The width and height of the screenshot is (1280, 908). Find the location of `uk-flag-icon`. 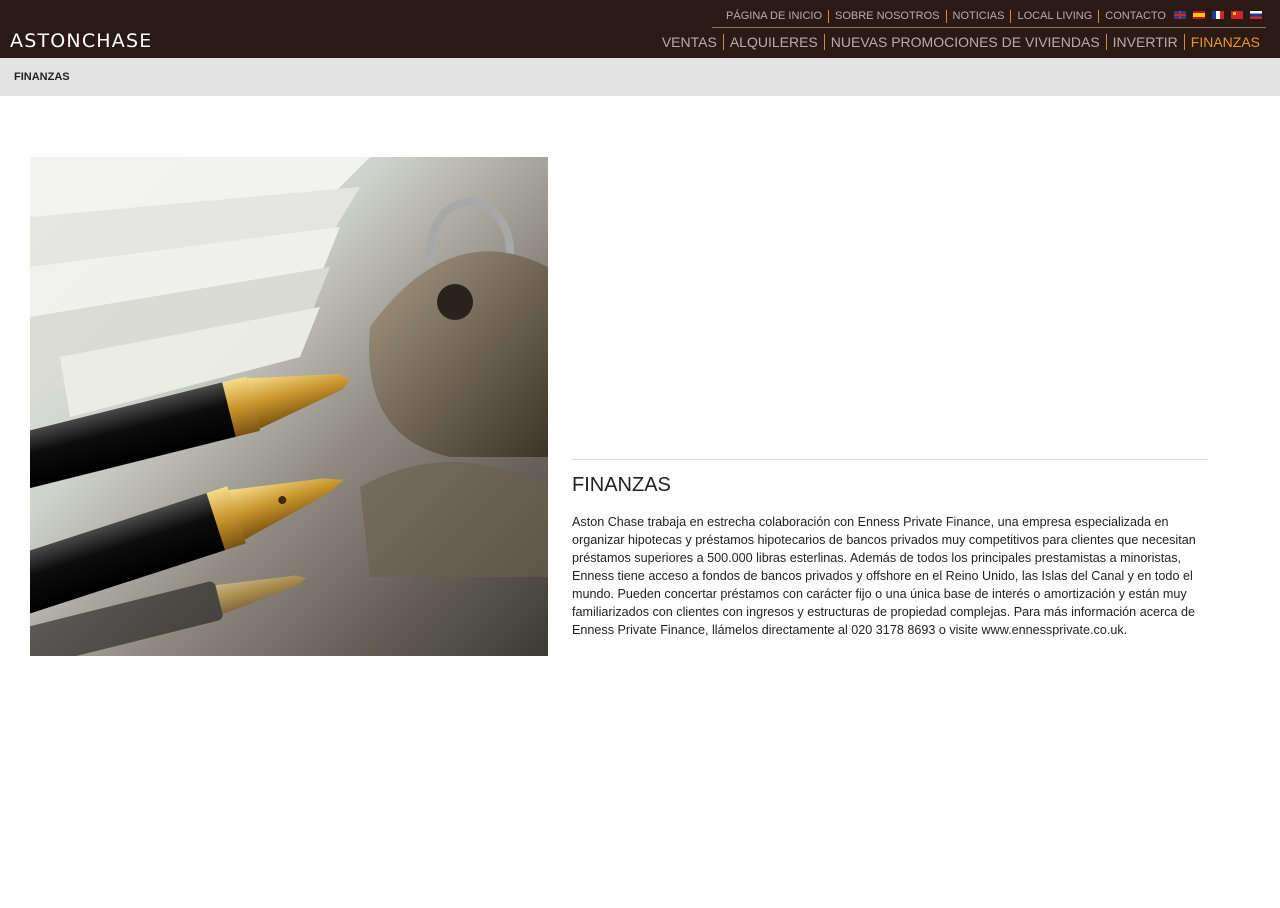

uk-flag-icon is located at coordinates (1180, 15).